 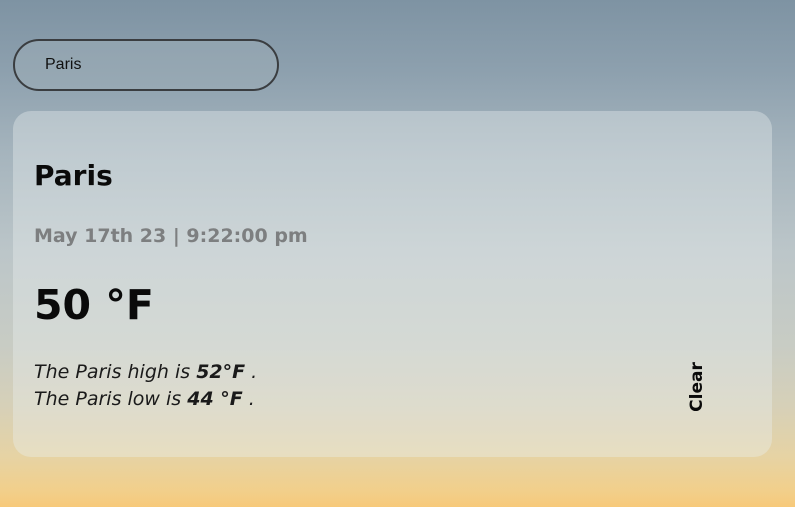 I want to click on high-prefix: The Paris high is, so click(x=115, y=372).